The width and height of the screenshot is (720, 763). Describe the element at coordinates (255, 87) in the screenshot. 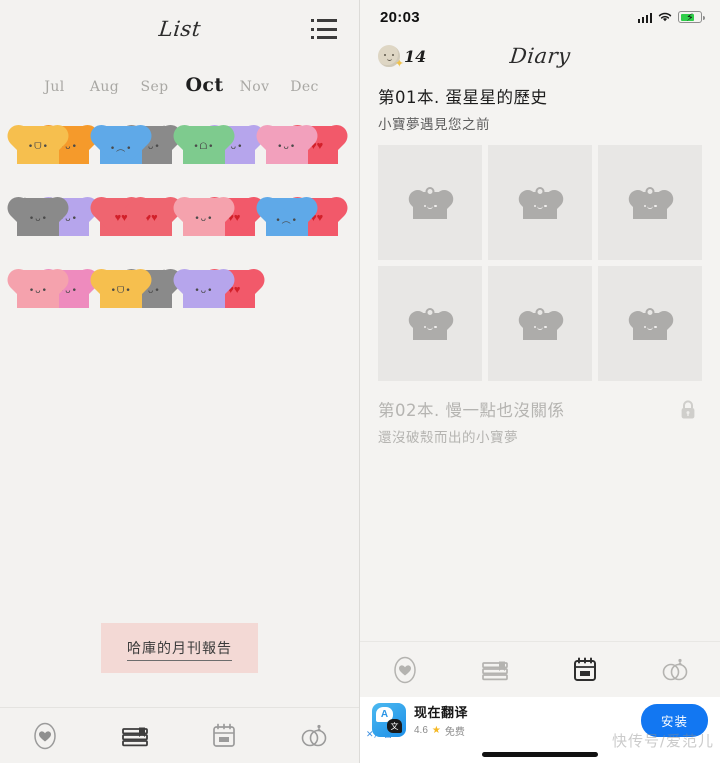

I see `month-tab-nov: Nov` at that location.